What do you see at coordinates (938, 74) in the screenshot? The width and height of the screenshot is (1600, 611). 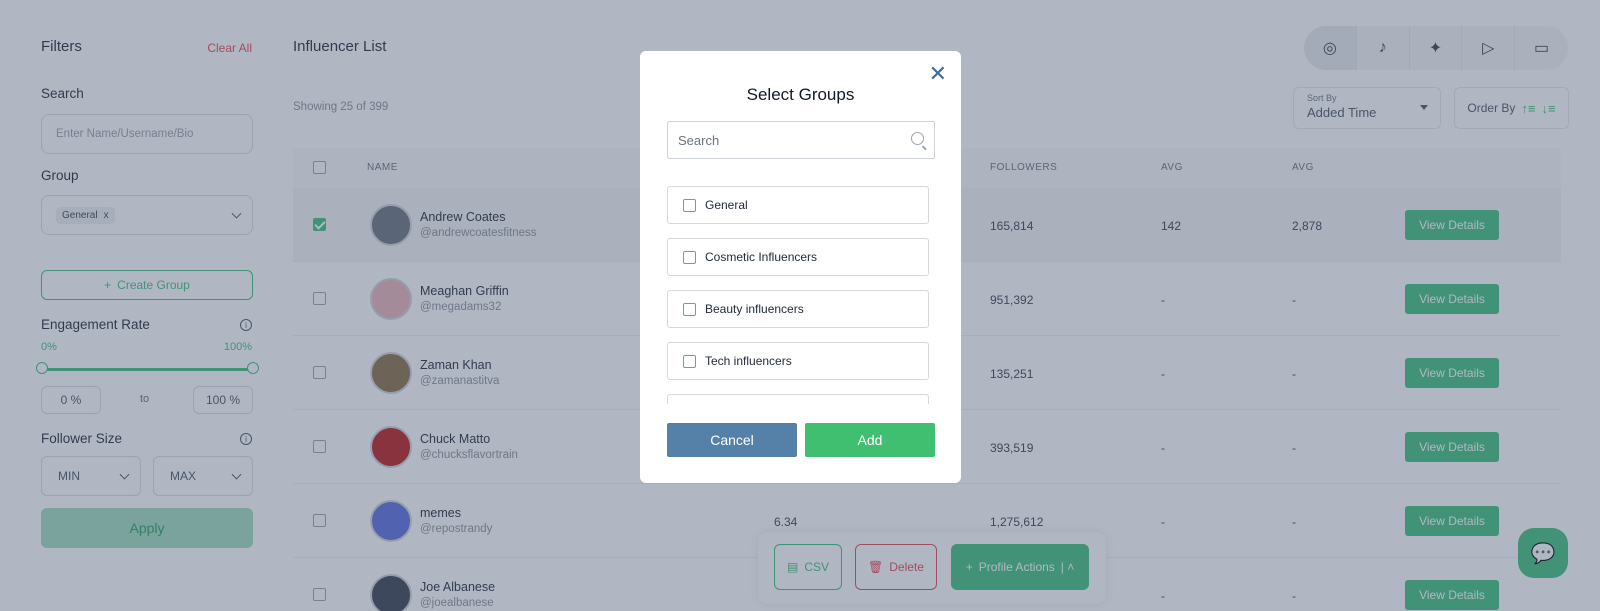 I see `close-icon: ✕` at bounding box center [938, 74].